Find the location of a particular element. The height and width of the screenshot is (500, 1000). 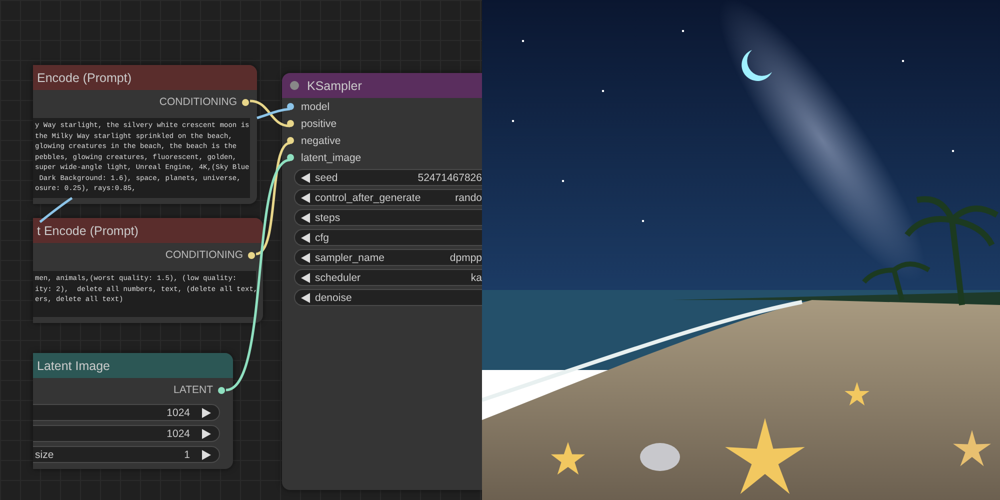

parameter-widget: sampler_name dpmpp is located at coordinates (388, 257).